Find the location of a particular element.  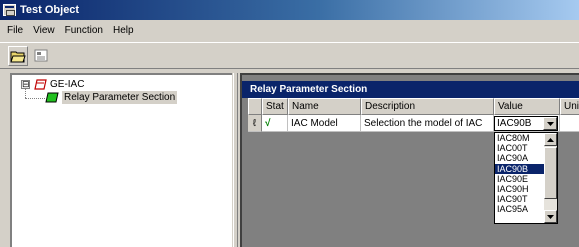

arrow-down-icon is located at coordinates (550, 216).